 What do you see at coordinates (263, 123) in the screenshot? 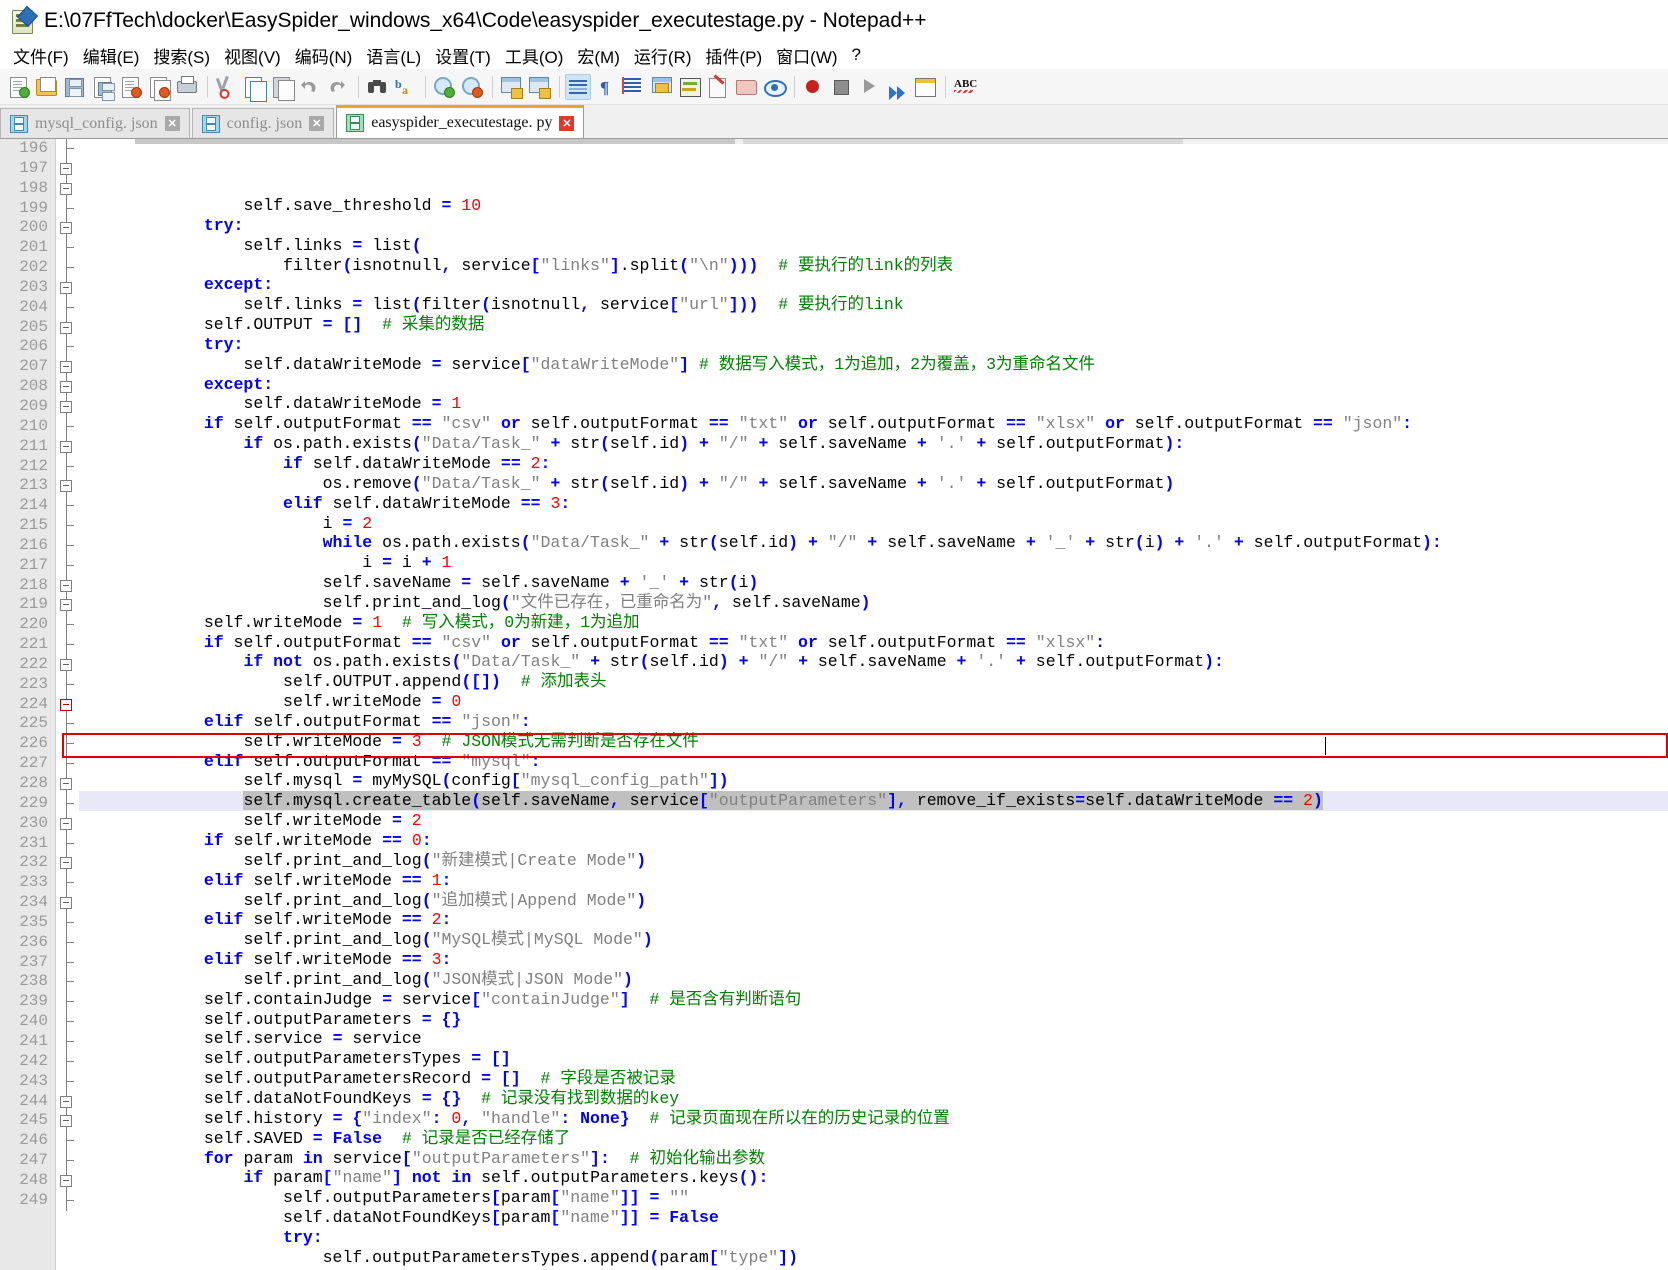
I see `tab-config-json: config. json ✕` at bounding box center [263, 123].